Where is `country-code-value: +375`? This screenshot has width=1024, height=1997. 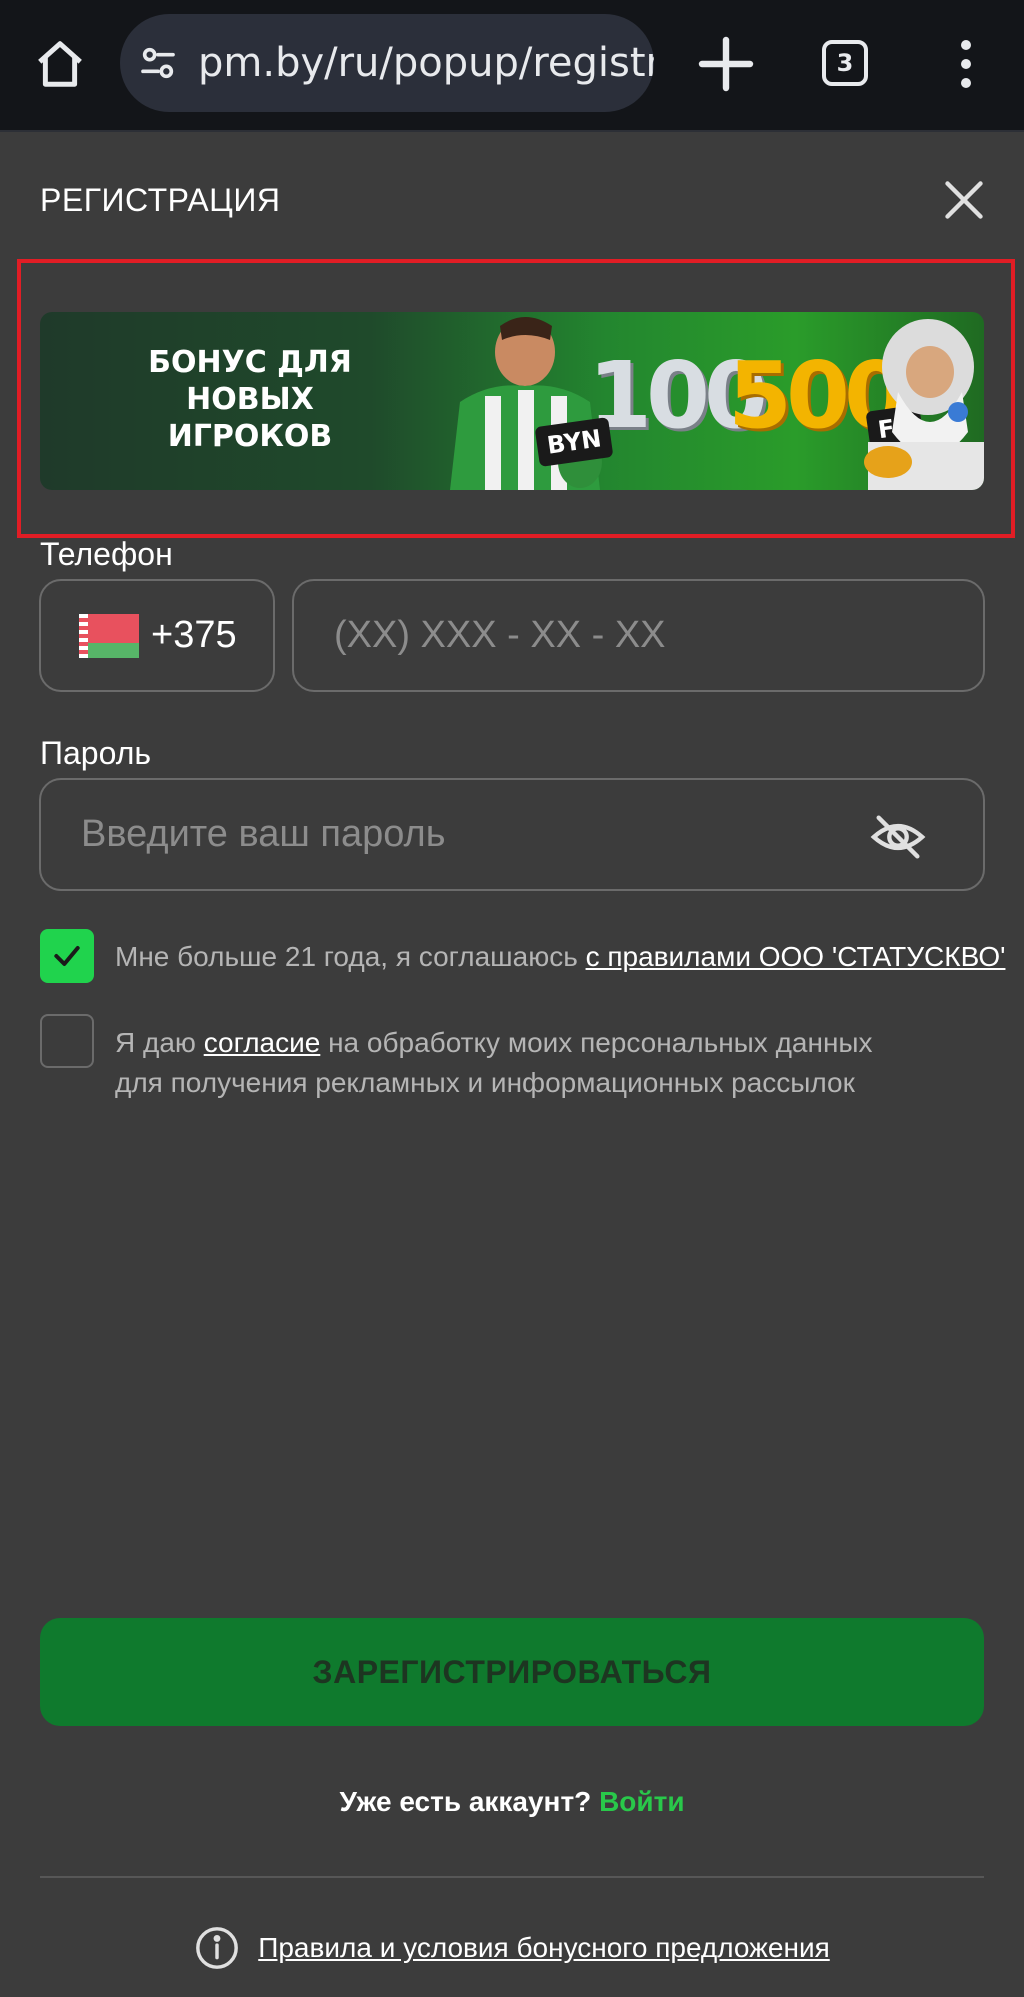 country-code-value: +375 is located at coordinates (194, 635).